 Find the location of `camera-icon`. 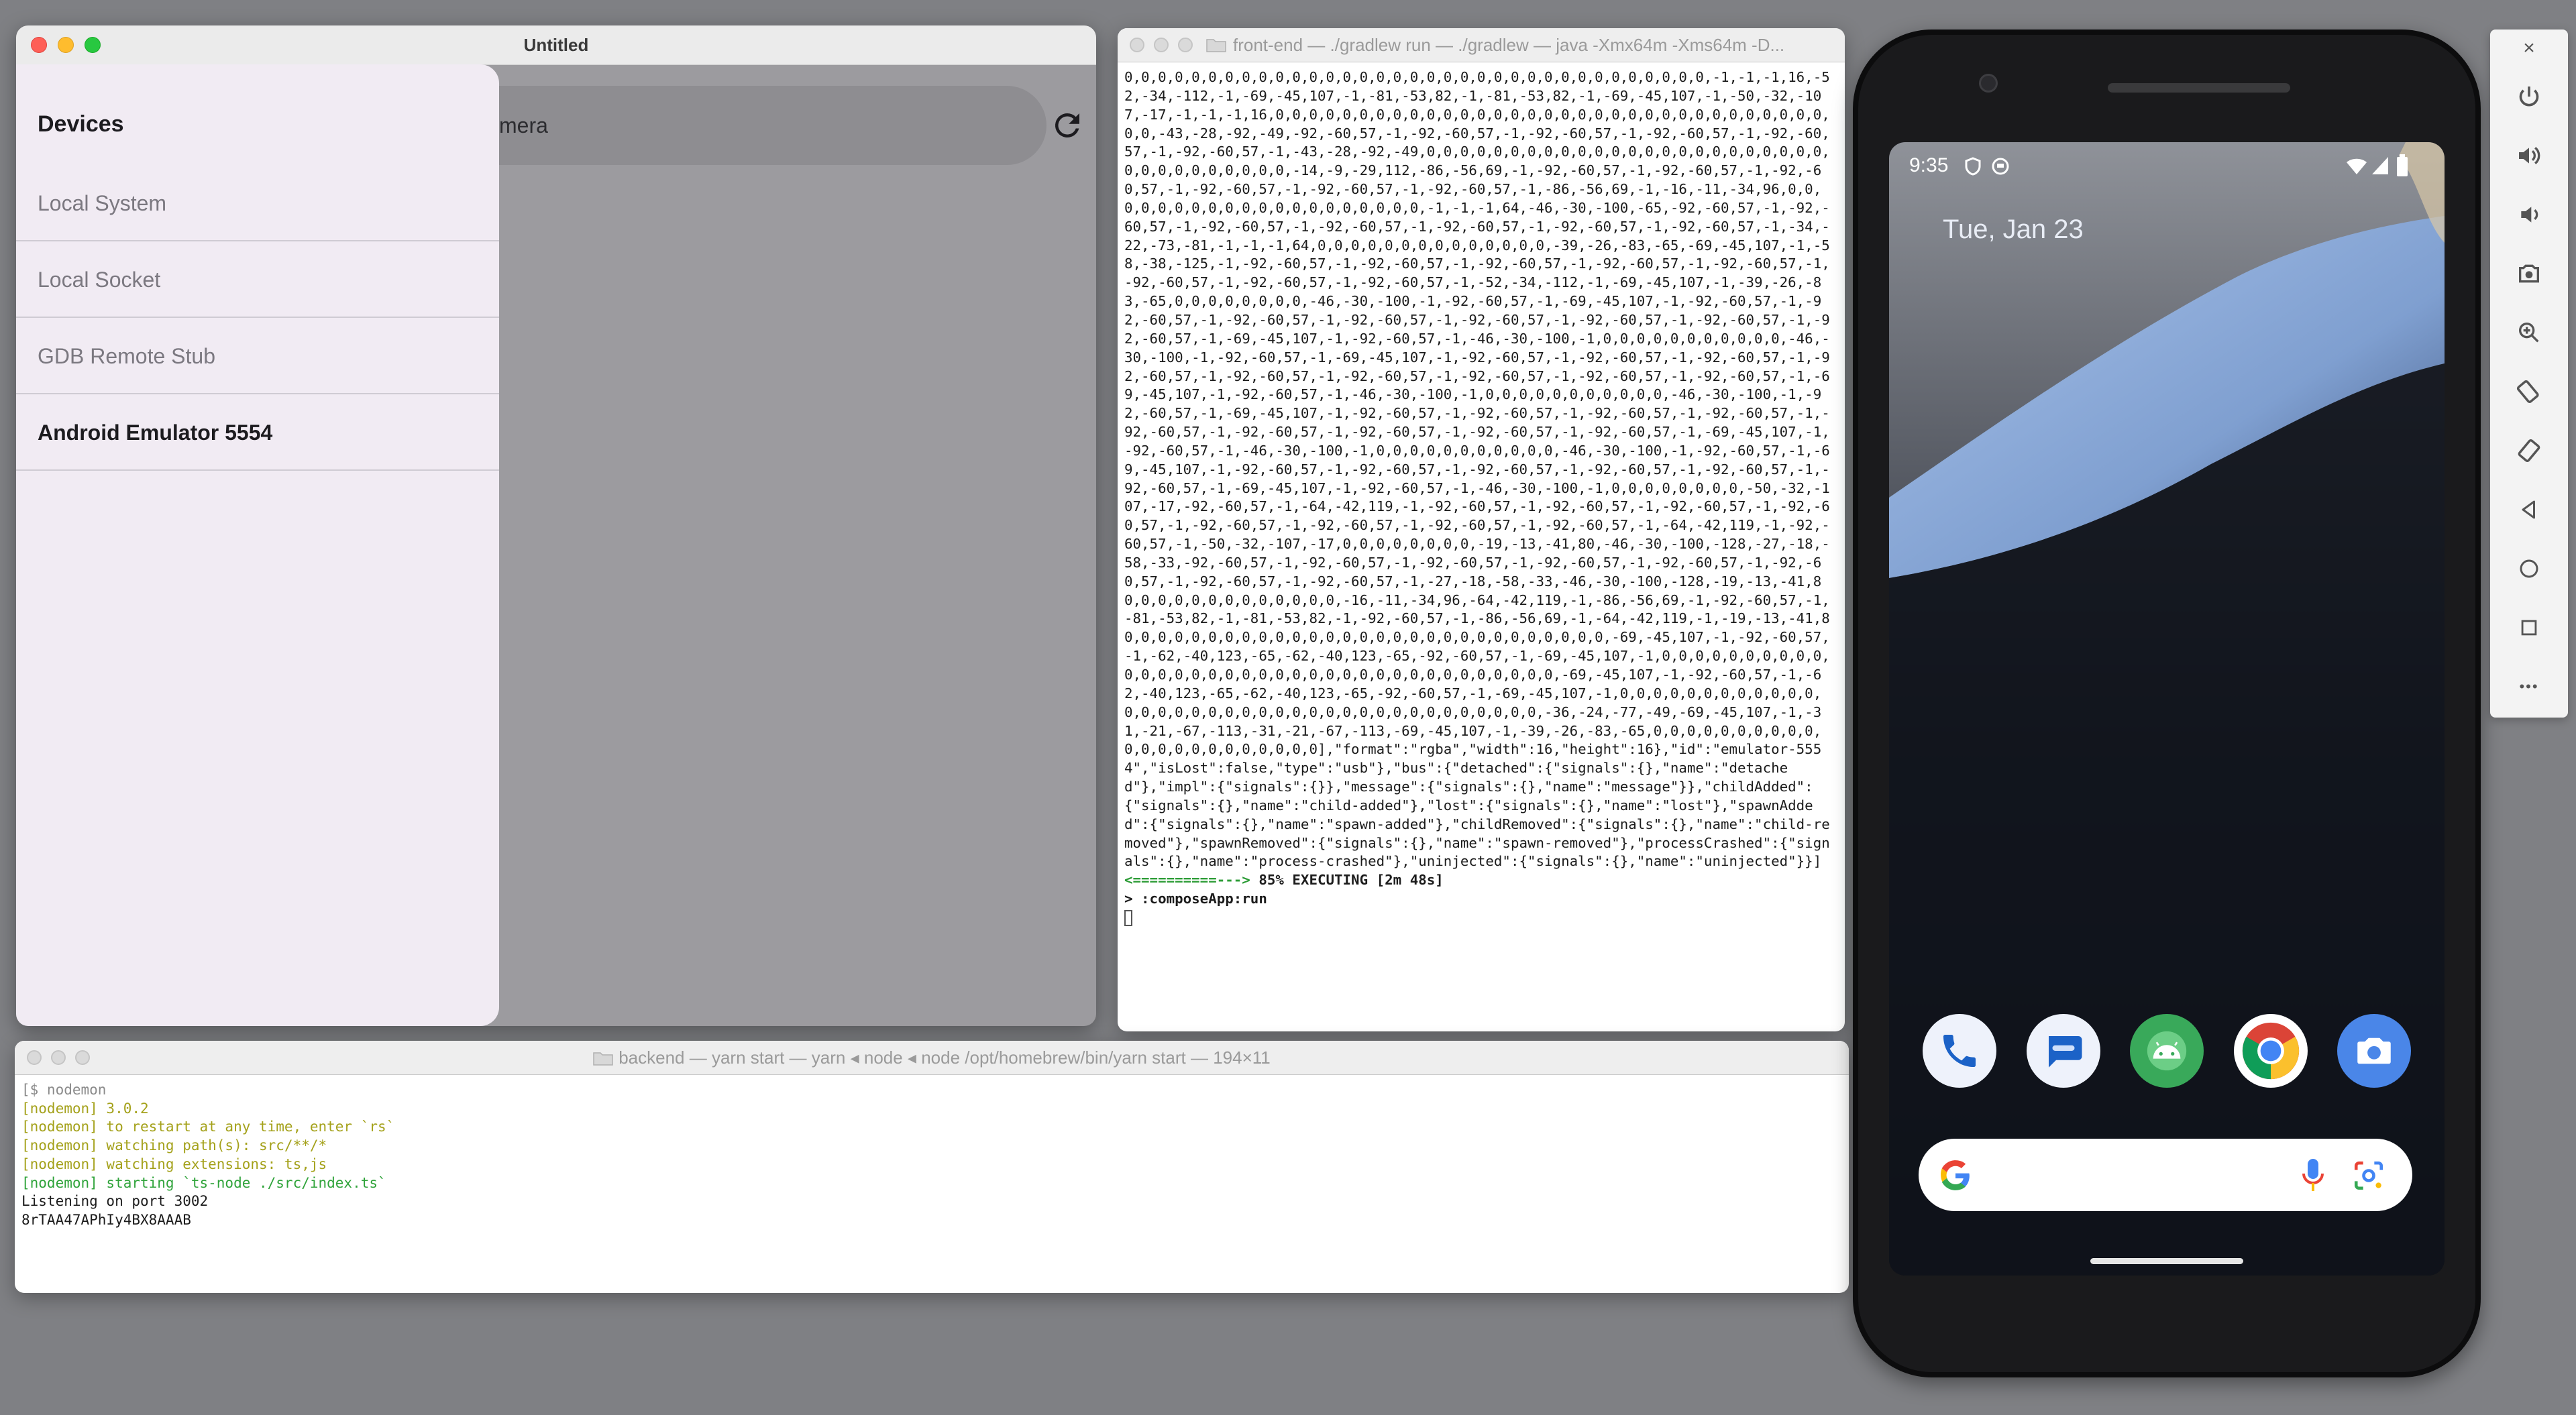

camera-icon is located at coordinates (2374, 1050).